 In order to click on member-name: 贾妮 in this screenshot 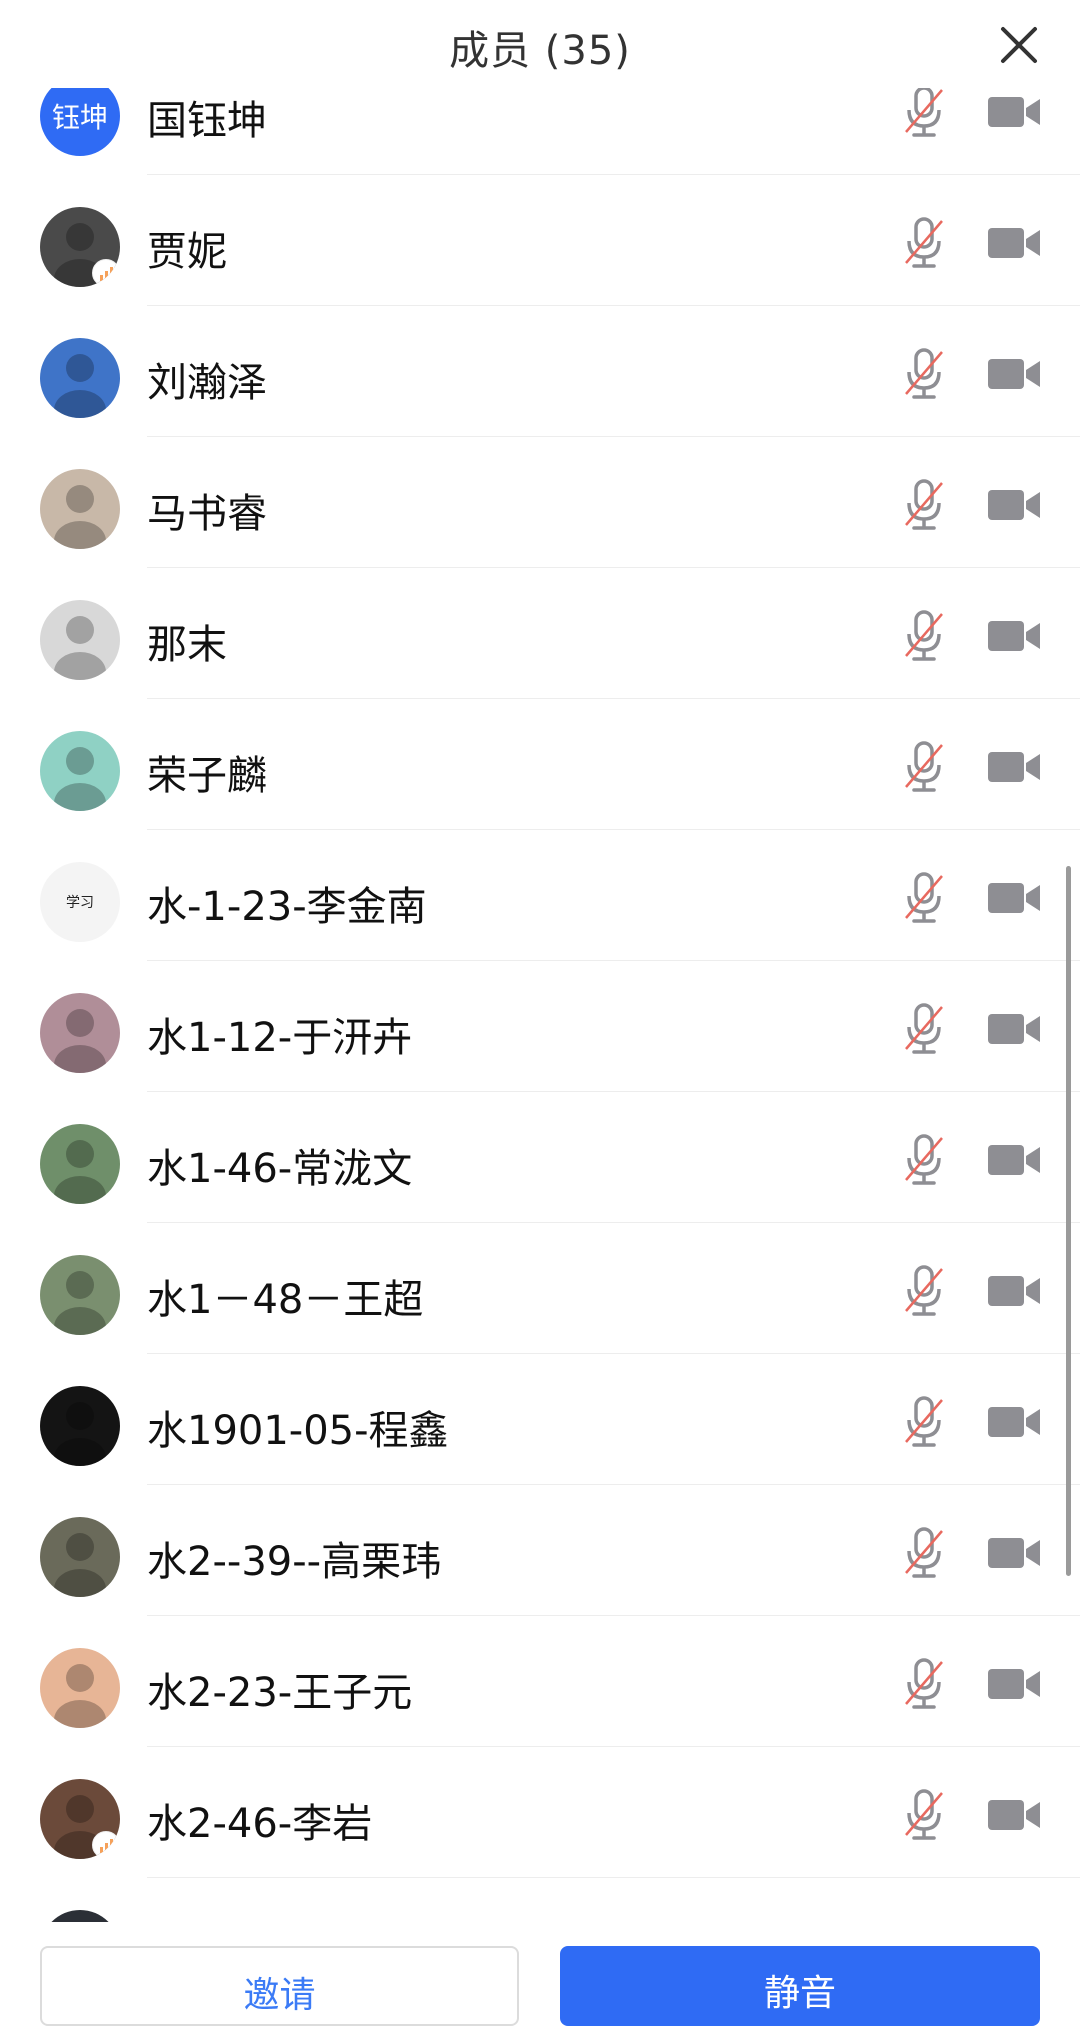, I will do `click(187, 252)`.